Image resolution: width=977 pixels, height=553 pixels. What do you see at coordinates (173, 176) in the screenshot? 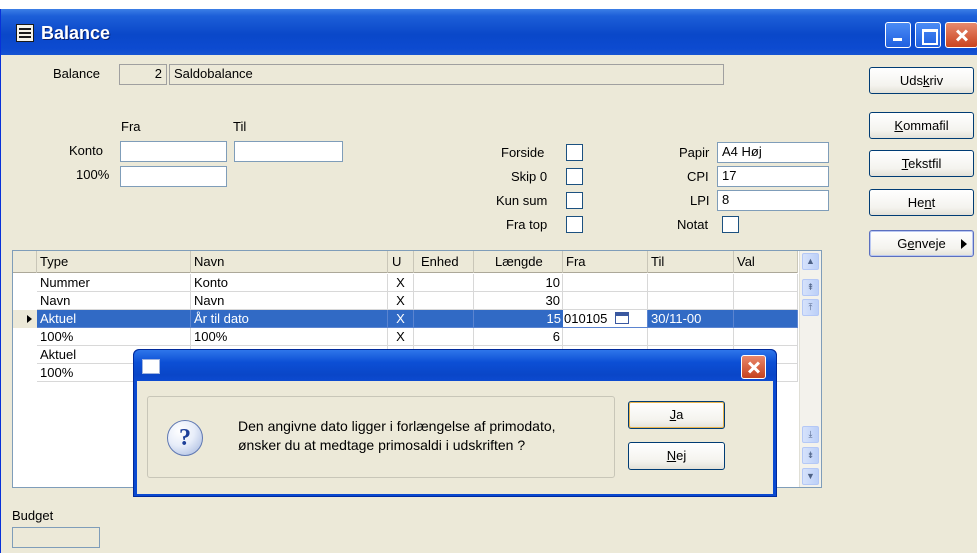
I see `pct-input` at bounding box center [173, 176].